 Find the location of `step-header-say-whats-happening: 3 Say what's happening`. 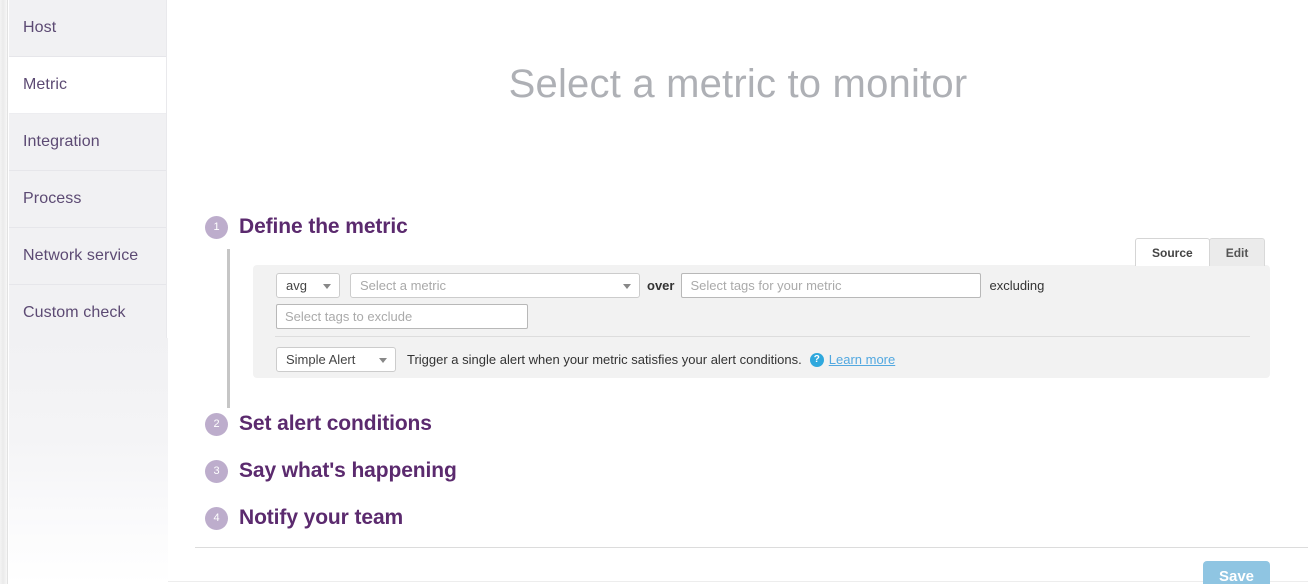

step-header-say-whats-happening: 3 Say what's happening is located at coordinates (331, 471).